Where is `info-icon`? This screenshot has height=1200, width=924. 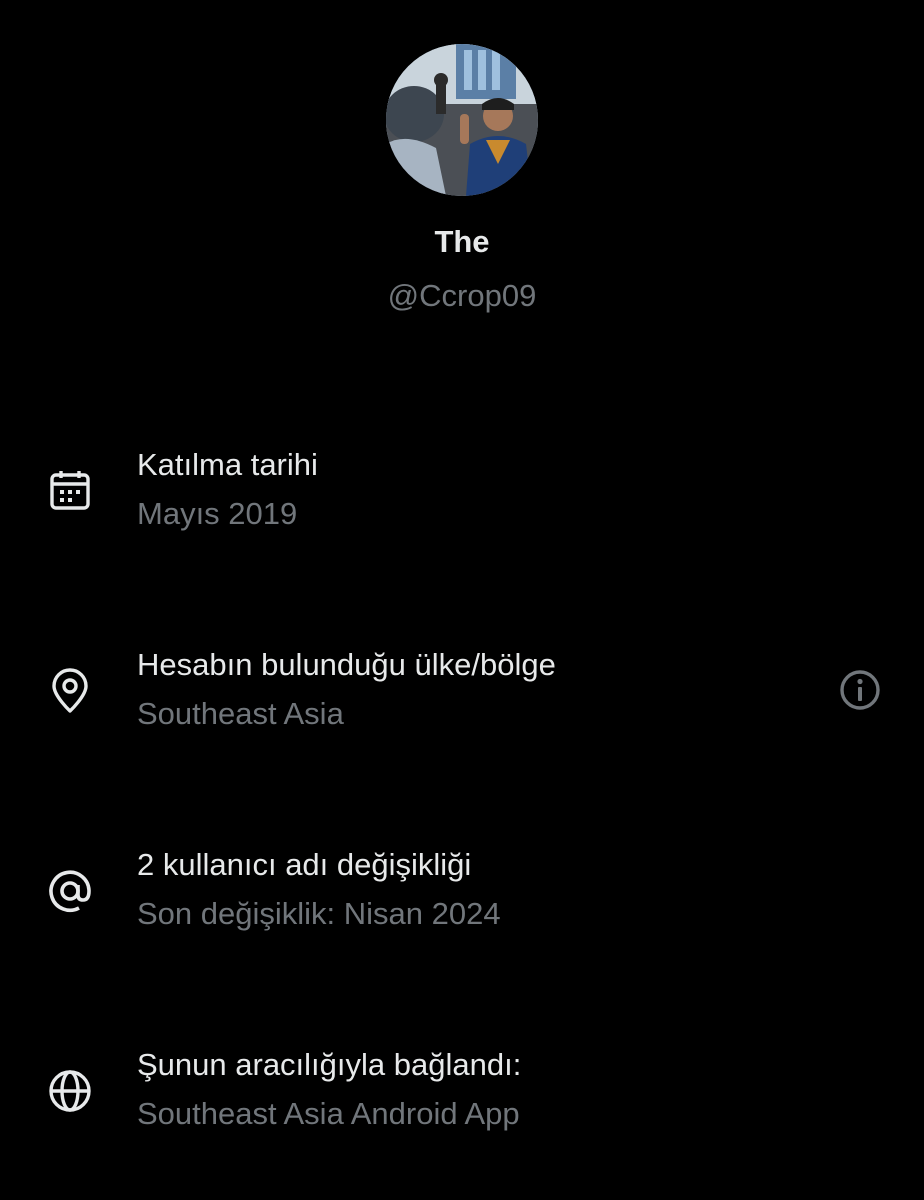
info-icon is located at coordinates (860, 690).